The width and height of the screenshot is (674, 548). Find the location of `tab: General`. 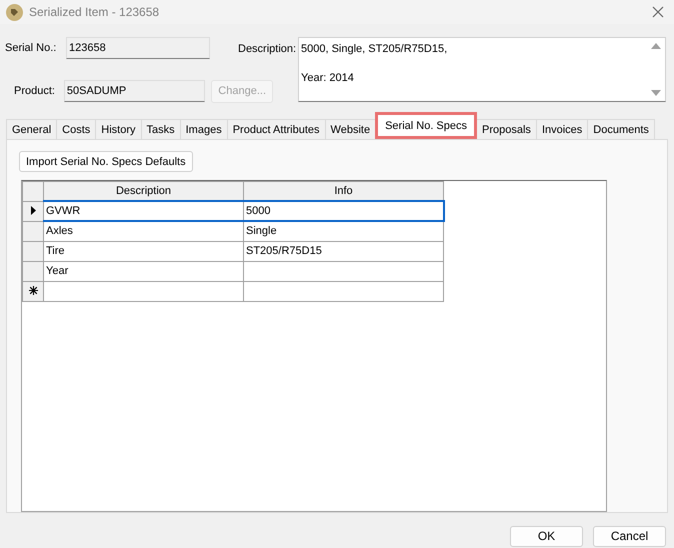

tab: General is located at coordinates (32, 128).